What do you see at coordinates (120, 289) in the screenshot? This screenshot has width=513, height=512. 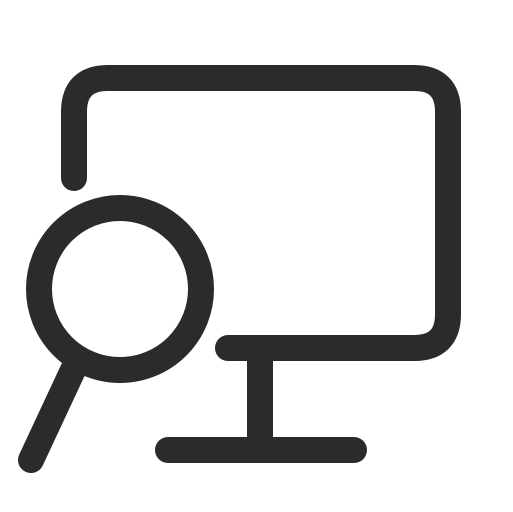 I see `magnifier-lens` at bounding box center [120, 289].